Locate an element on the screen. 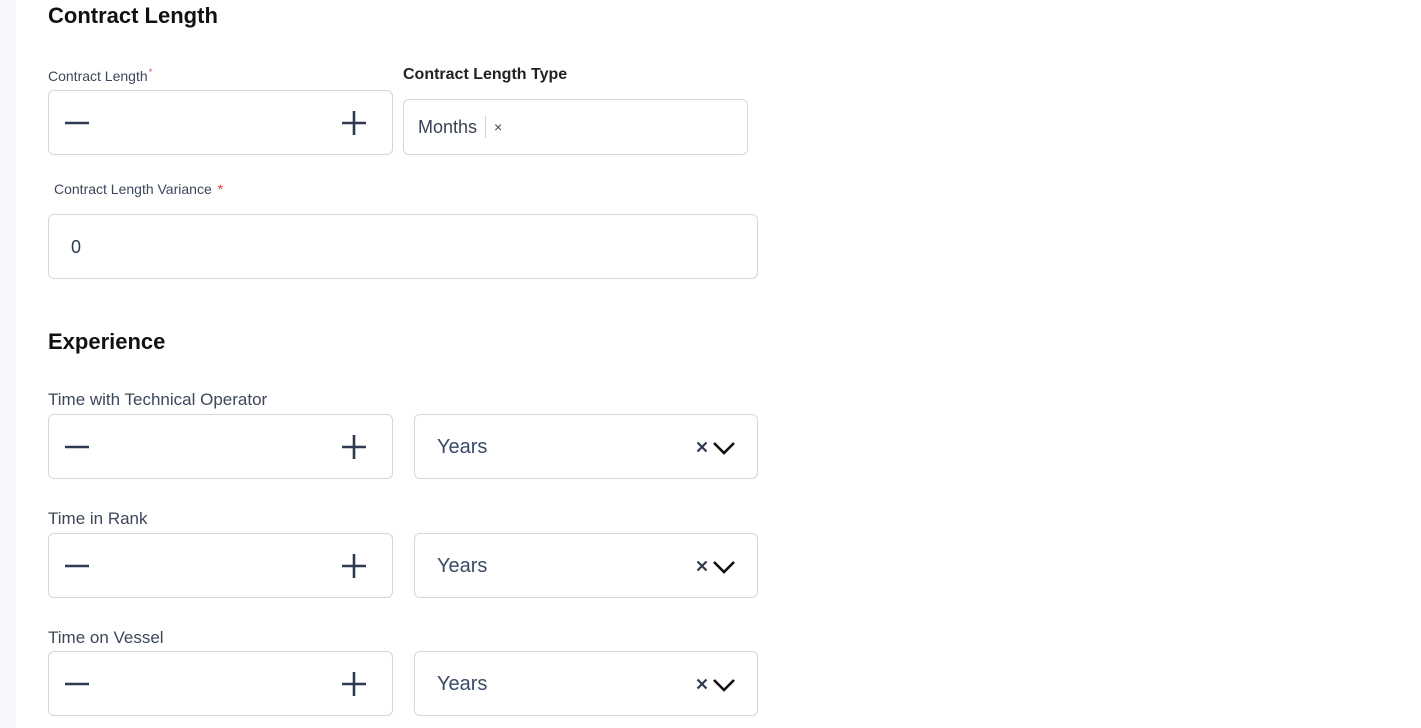  time-with-technical-operator-input is located at coordinates (219, 447).